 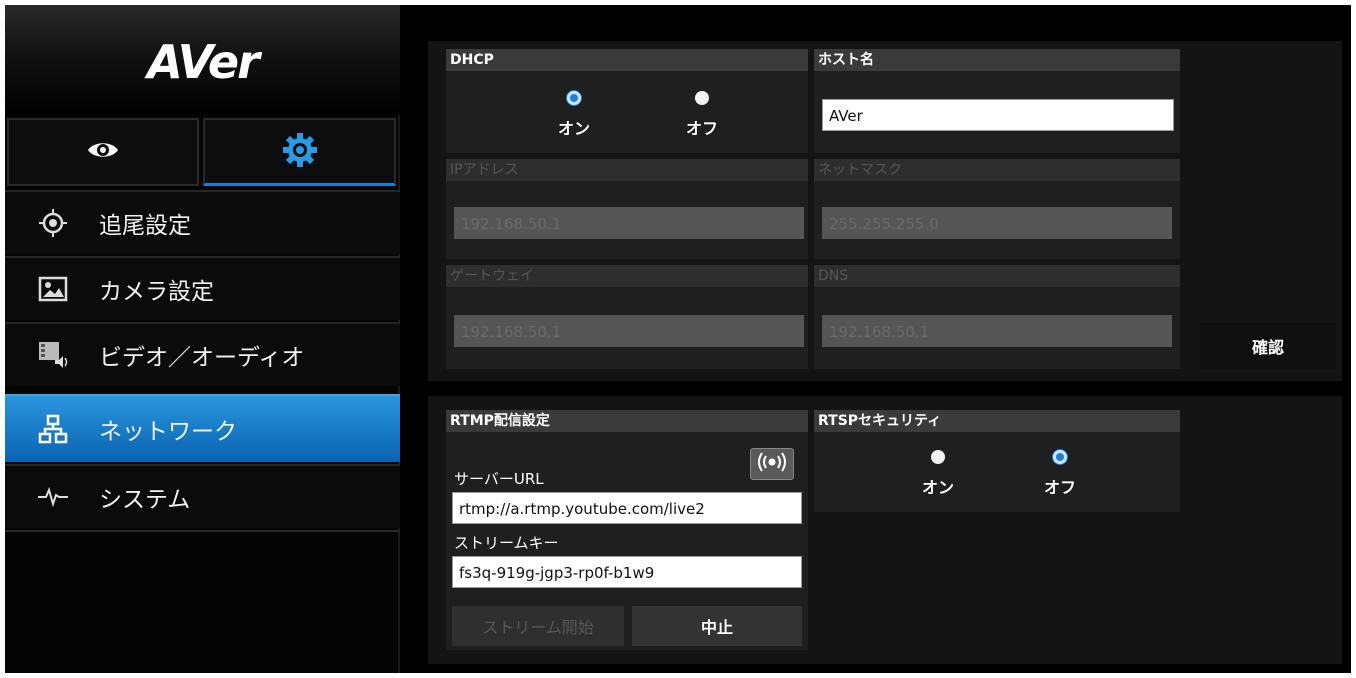 What do you see at coordinates (1060, 474) in the screenshot?
I see `rtsp-off-radio: オフ` at bounding box center [1060, 474].